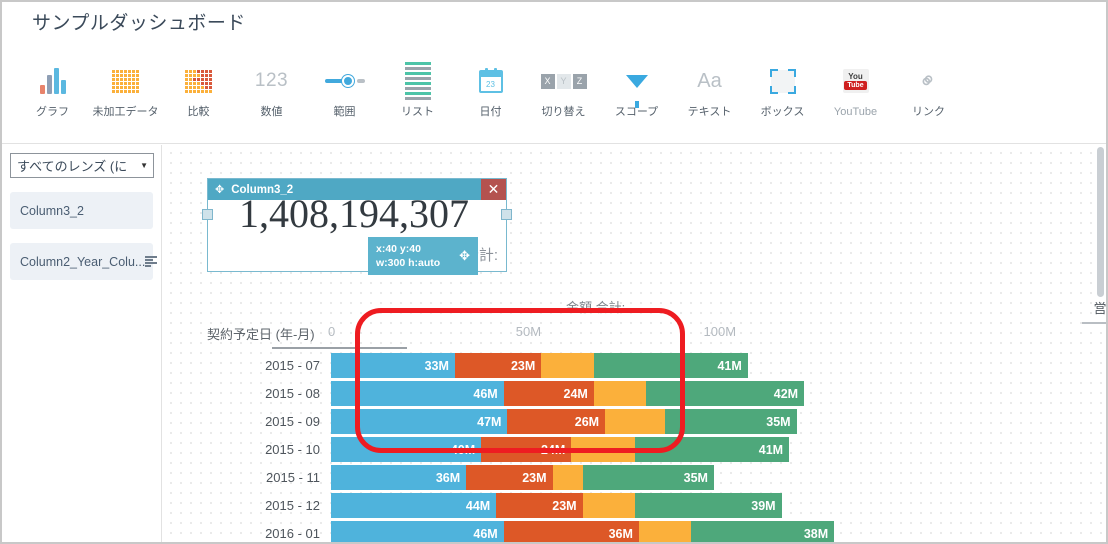 The width and height of the screenshot is (1108, 544). I want to click on resize-handle-right, so click(506, 214).